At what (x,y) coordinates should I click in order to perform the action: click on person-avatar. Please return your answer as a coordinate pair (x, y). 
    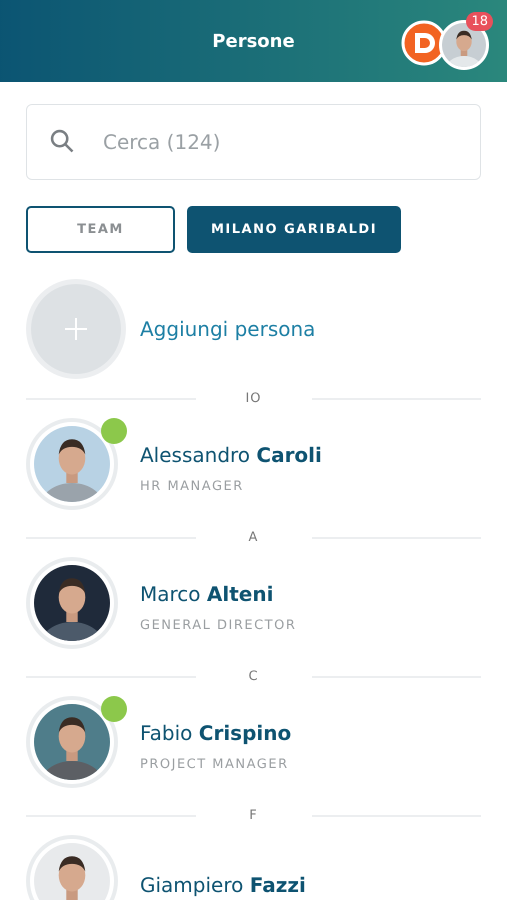
    Looking at the image, I should click on (72, 867).